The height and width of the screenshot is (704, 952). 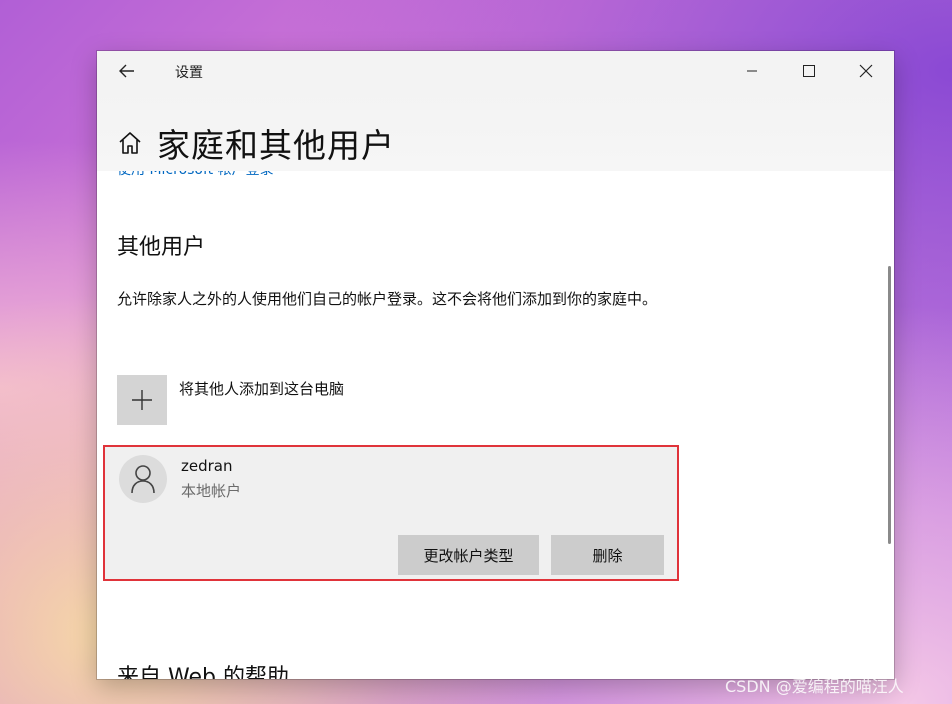 What do you see at coordinates (261, 388) in the screenshot?
I see `add-other-user-label: 将其他人添加到这台电脑` at bounding box center [261, 388].